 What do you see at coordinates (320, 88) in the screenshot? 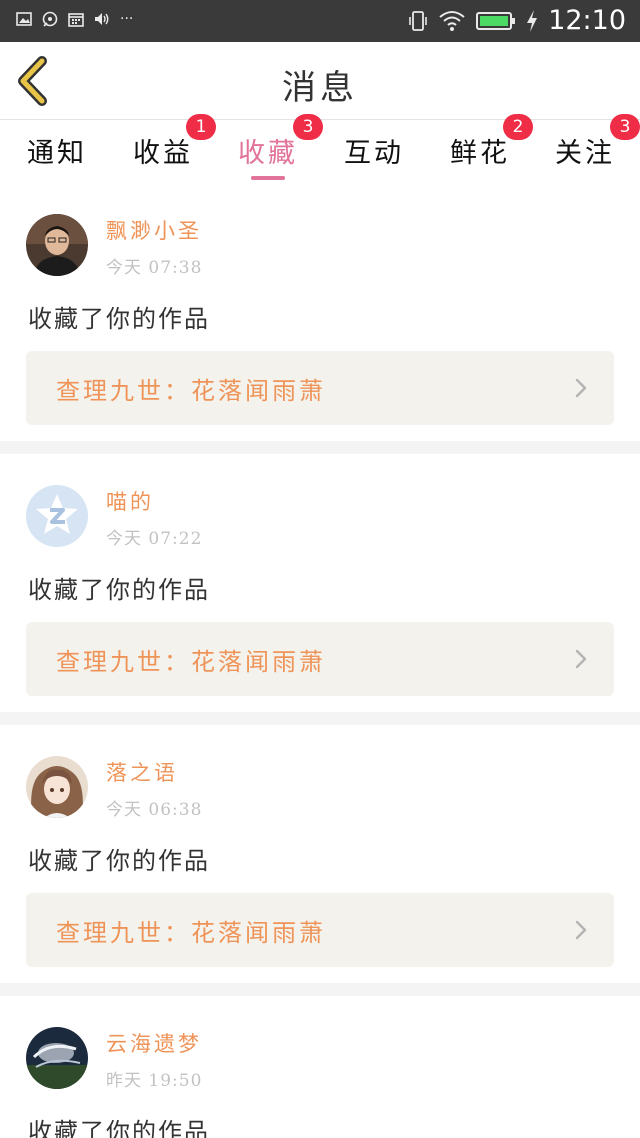
I see `page-title: 消息` at bounding box center [320, 88].